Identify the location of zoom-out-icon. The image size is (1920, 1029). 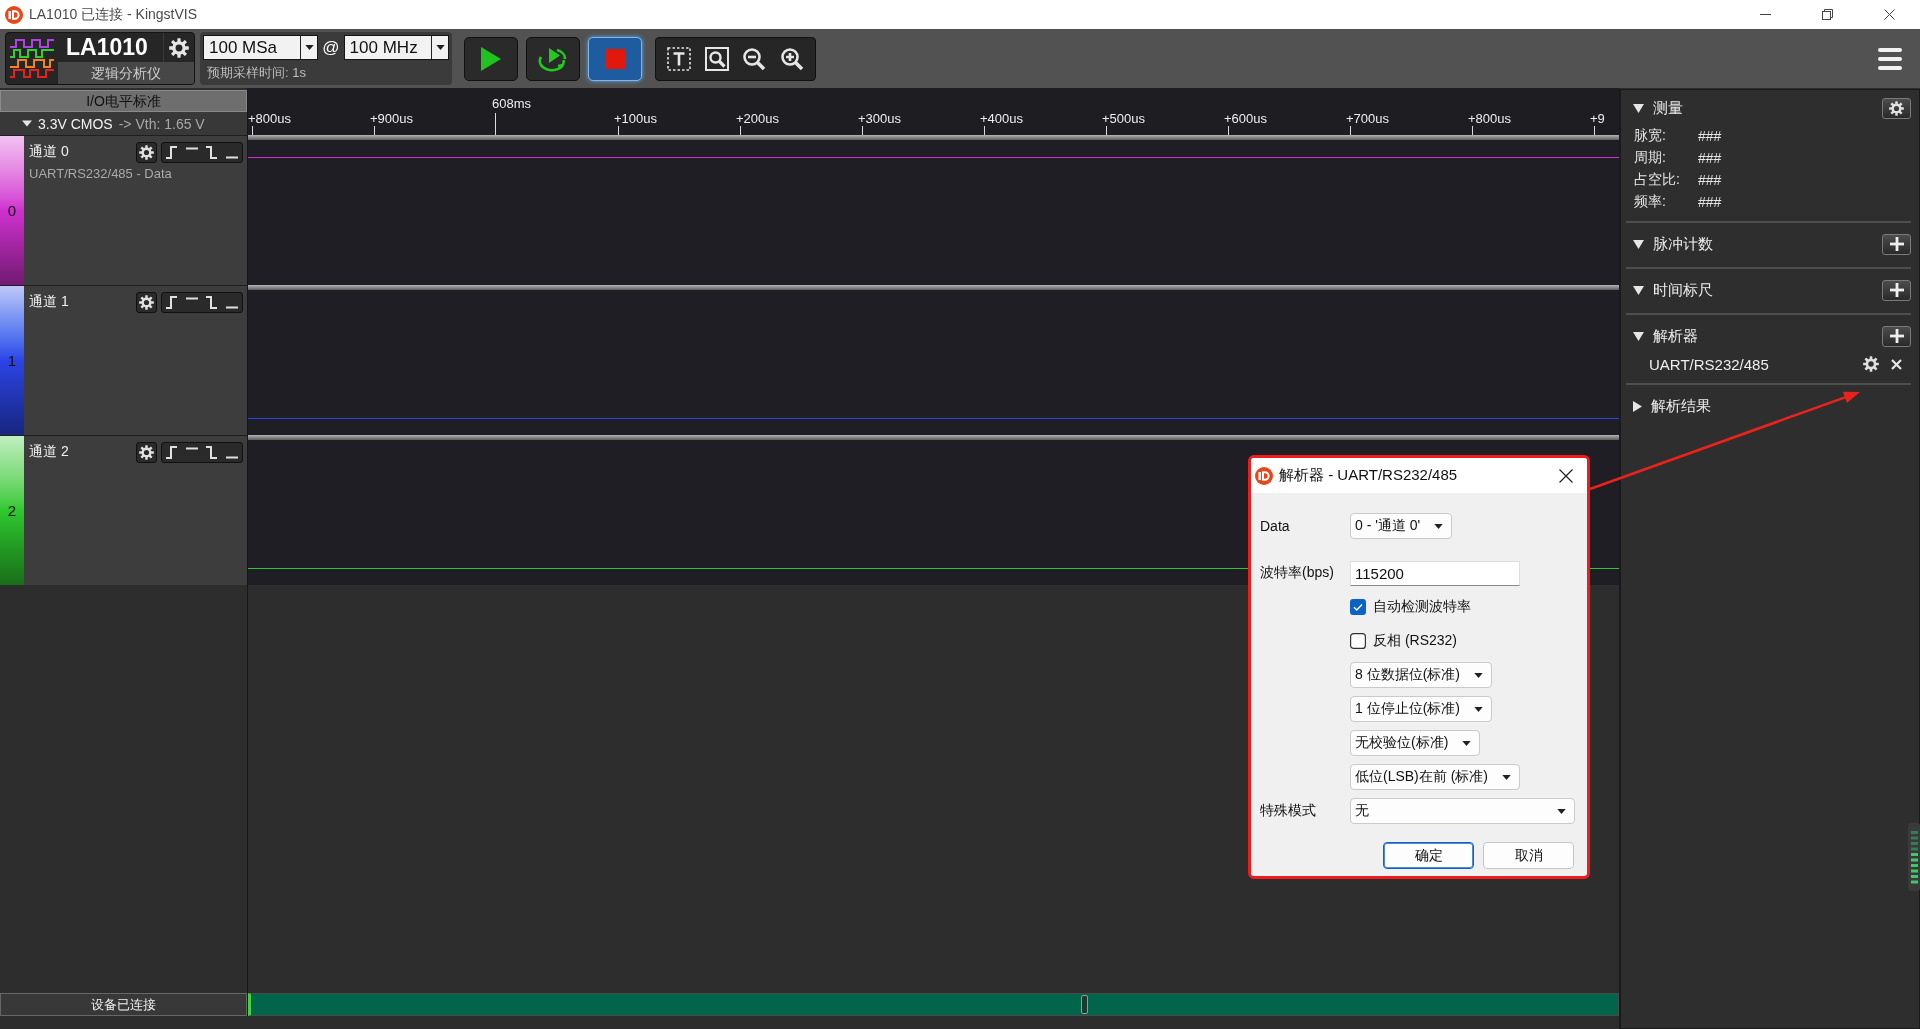
(754, 58).